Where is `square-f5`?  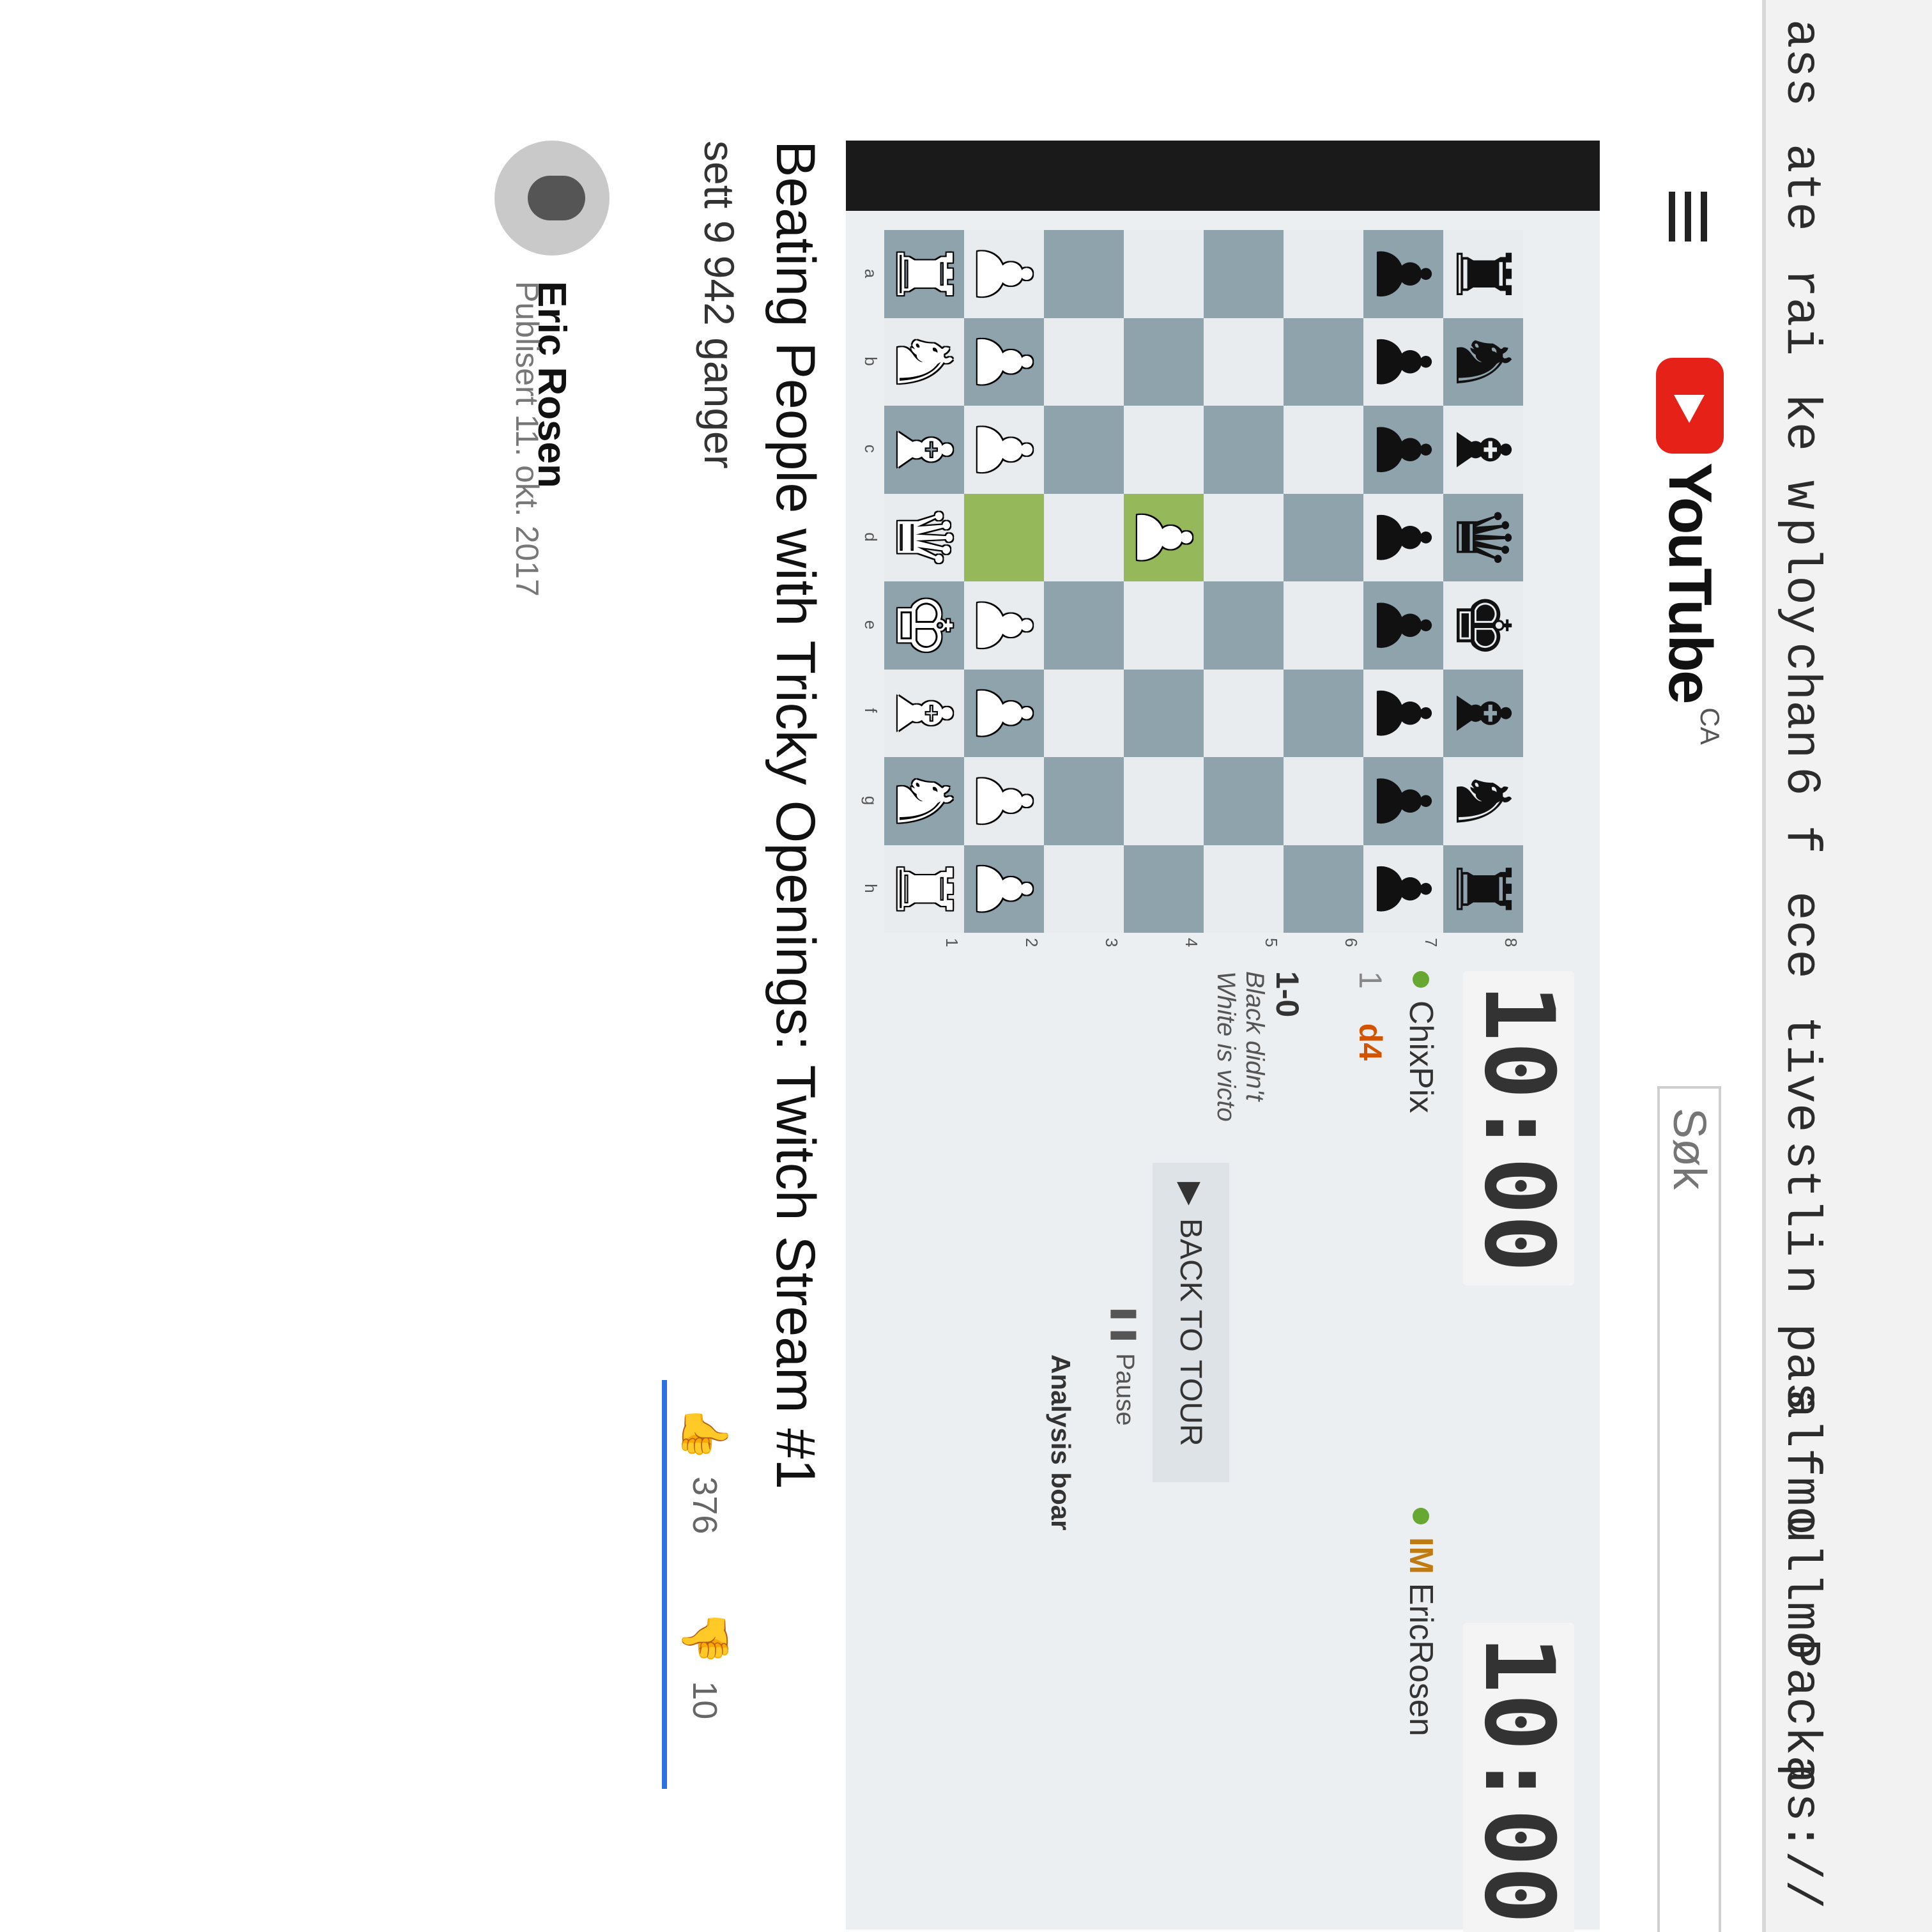
square-f5 is located at coordinates (1244, 713).